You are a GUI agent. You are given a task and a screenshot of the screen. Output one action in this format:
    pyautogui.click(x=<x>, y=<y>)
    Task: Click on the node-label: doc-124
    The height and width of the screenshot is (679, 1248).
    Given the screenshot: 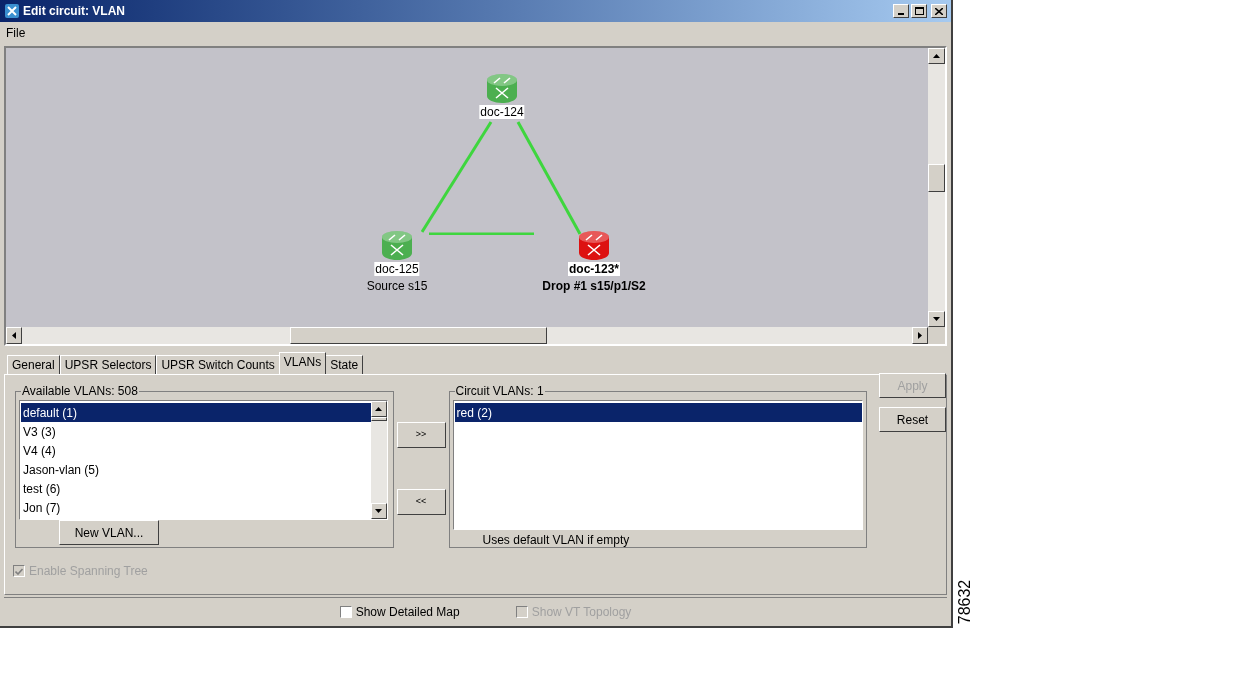 What is the action you would take?
    pyautogui.click(x=502, y=112)
    